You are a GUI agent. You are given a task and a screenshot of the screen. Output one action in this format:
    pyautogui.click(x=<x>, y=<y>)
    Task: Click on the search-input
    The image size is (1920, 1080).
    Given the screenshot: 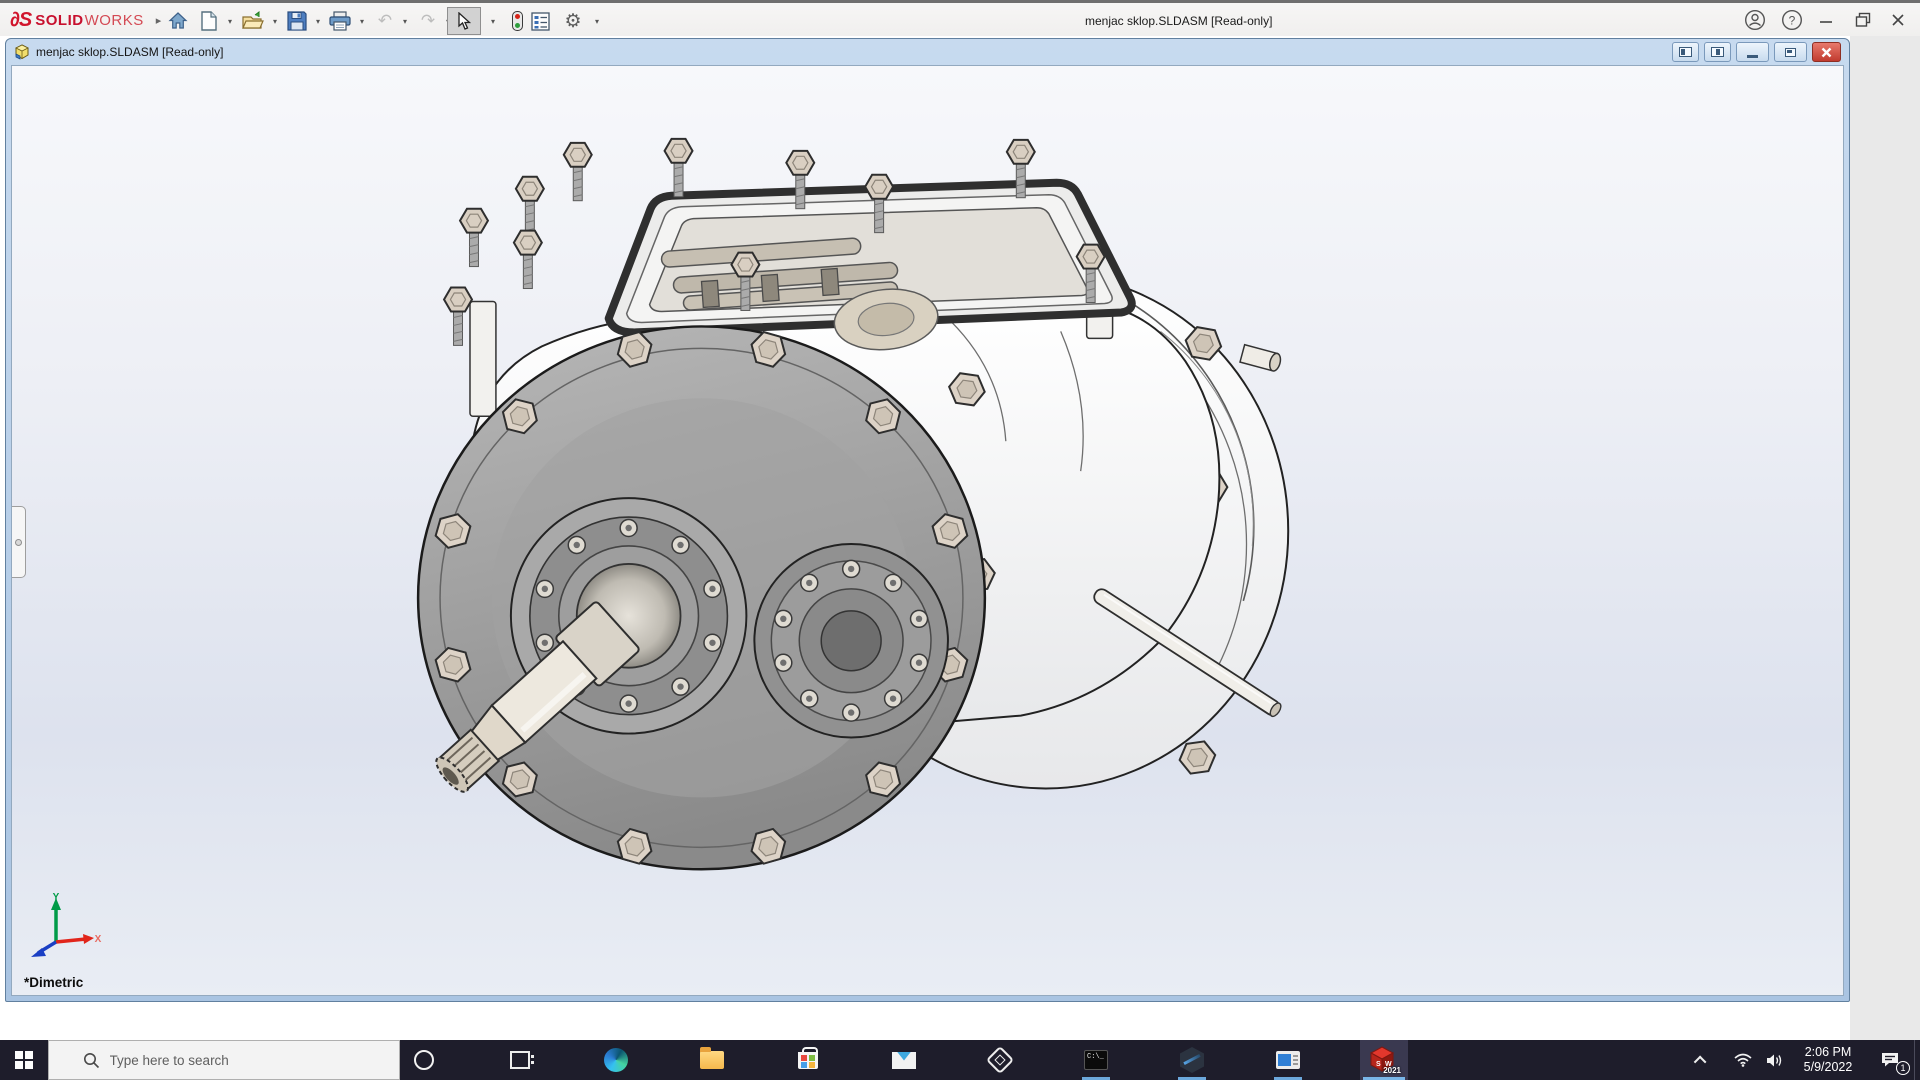 What is the action you would take?
    pyautogui.click(x=244, y=1060)
    